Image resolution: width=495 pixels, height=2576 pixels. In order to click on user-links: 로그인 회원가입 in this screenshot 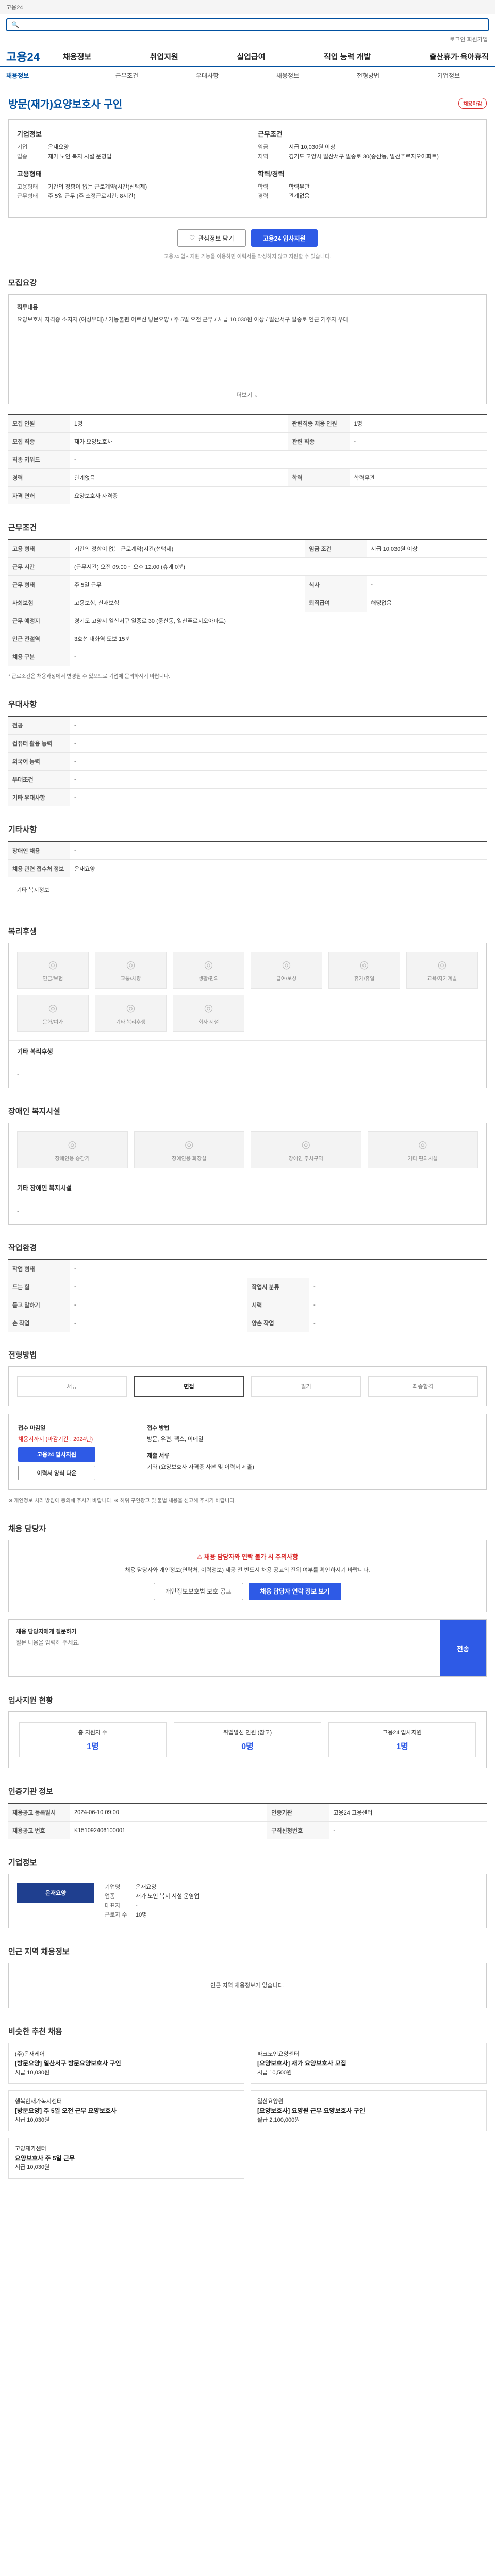, I will do `click(247, 40)`.